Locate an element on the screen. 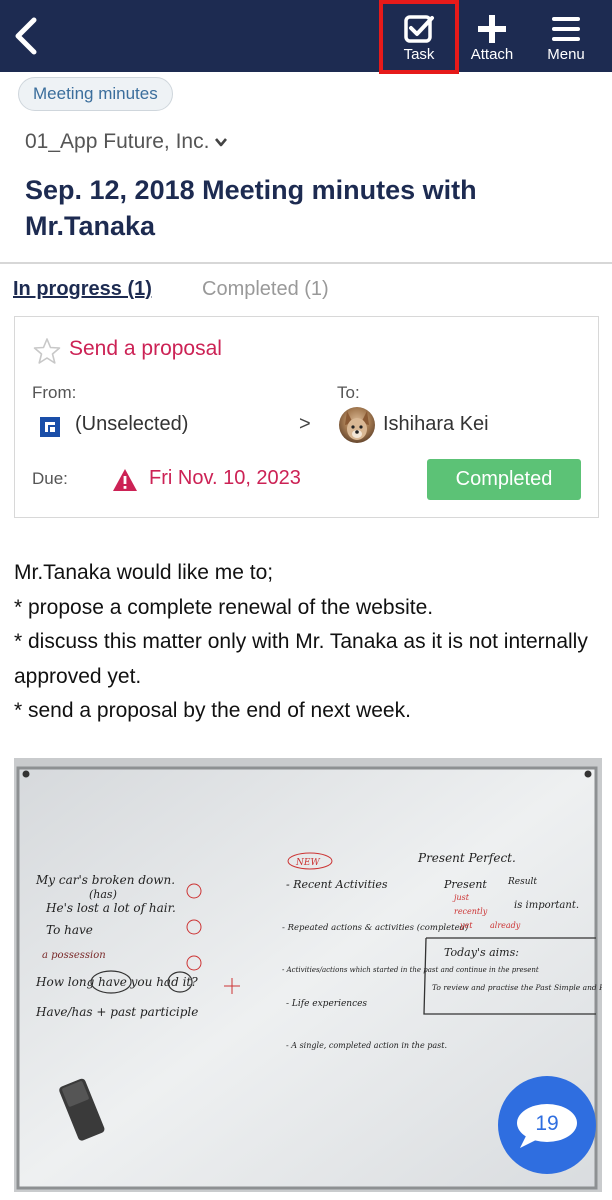  wb-right-note: recently is located at coordinates (471, 911).